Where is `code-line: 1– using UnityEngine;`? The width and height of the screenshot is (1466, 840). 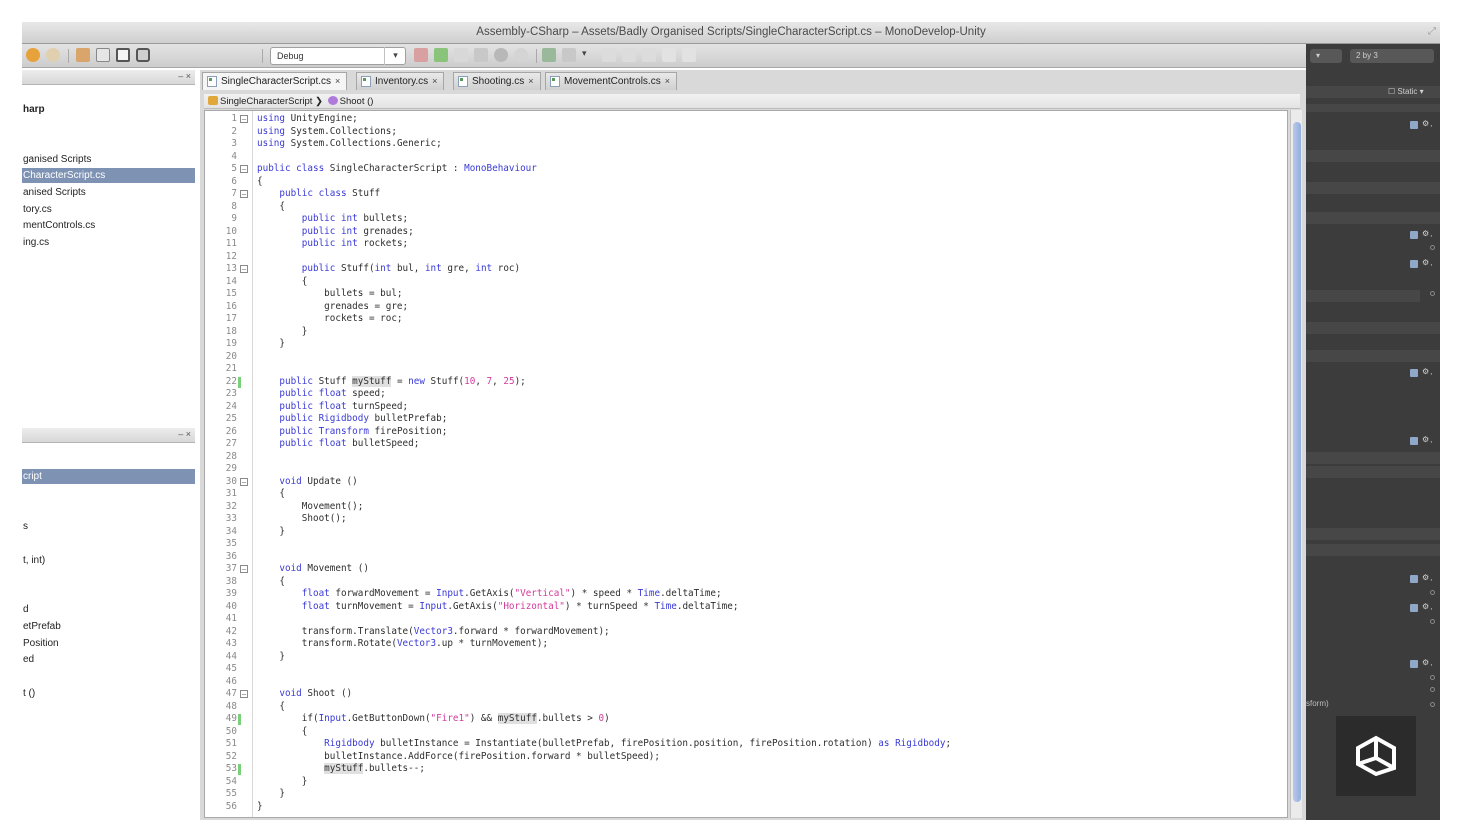
code-line: 1– using UnityEngine; is located at coordinates (745, 119).